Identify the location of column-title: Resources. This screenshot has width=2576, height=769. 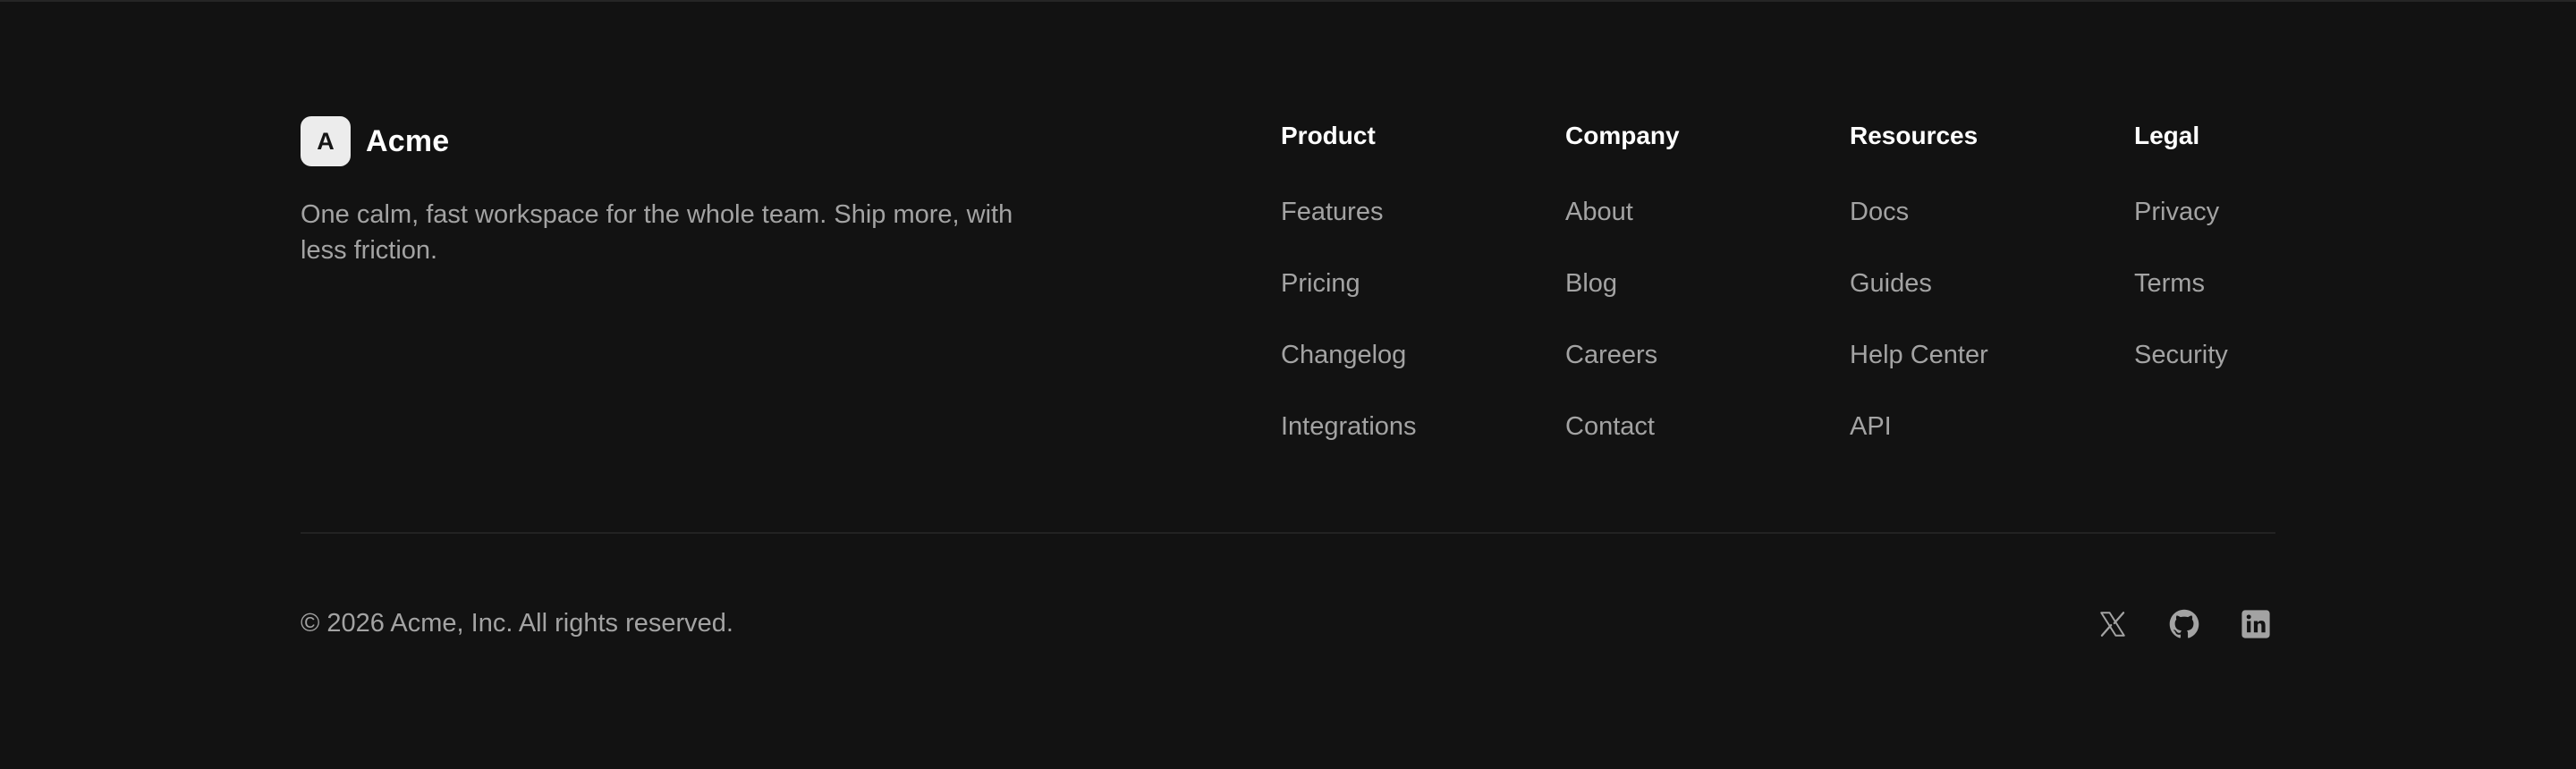
(1914, 135).